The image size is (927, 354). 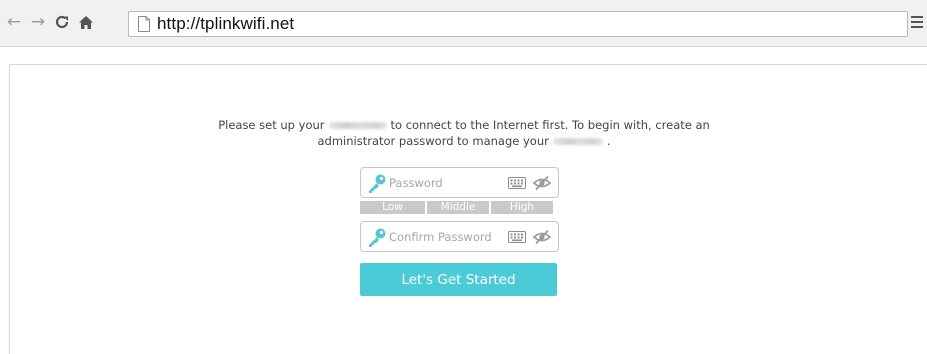 I want to click on confirm-password-input, so click(x=450, y=237).